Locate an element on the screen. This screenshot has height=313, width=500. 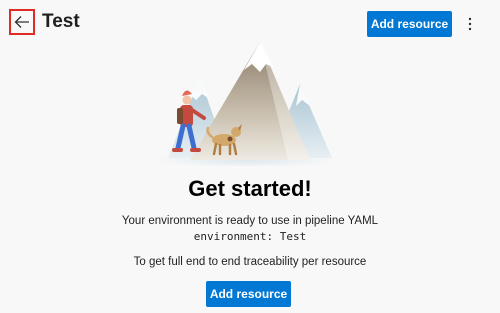
more-options-button is located at coordinates (470, 24).